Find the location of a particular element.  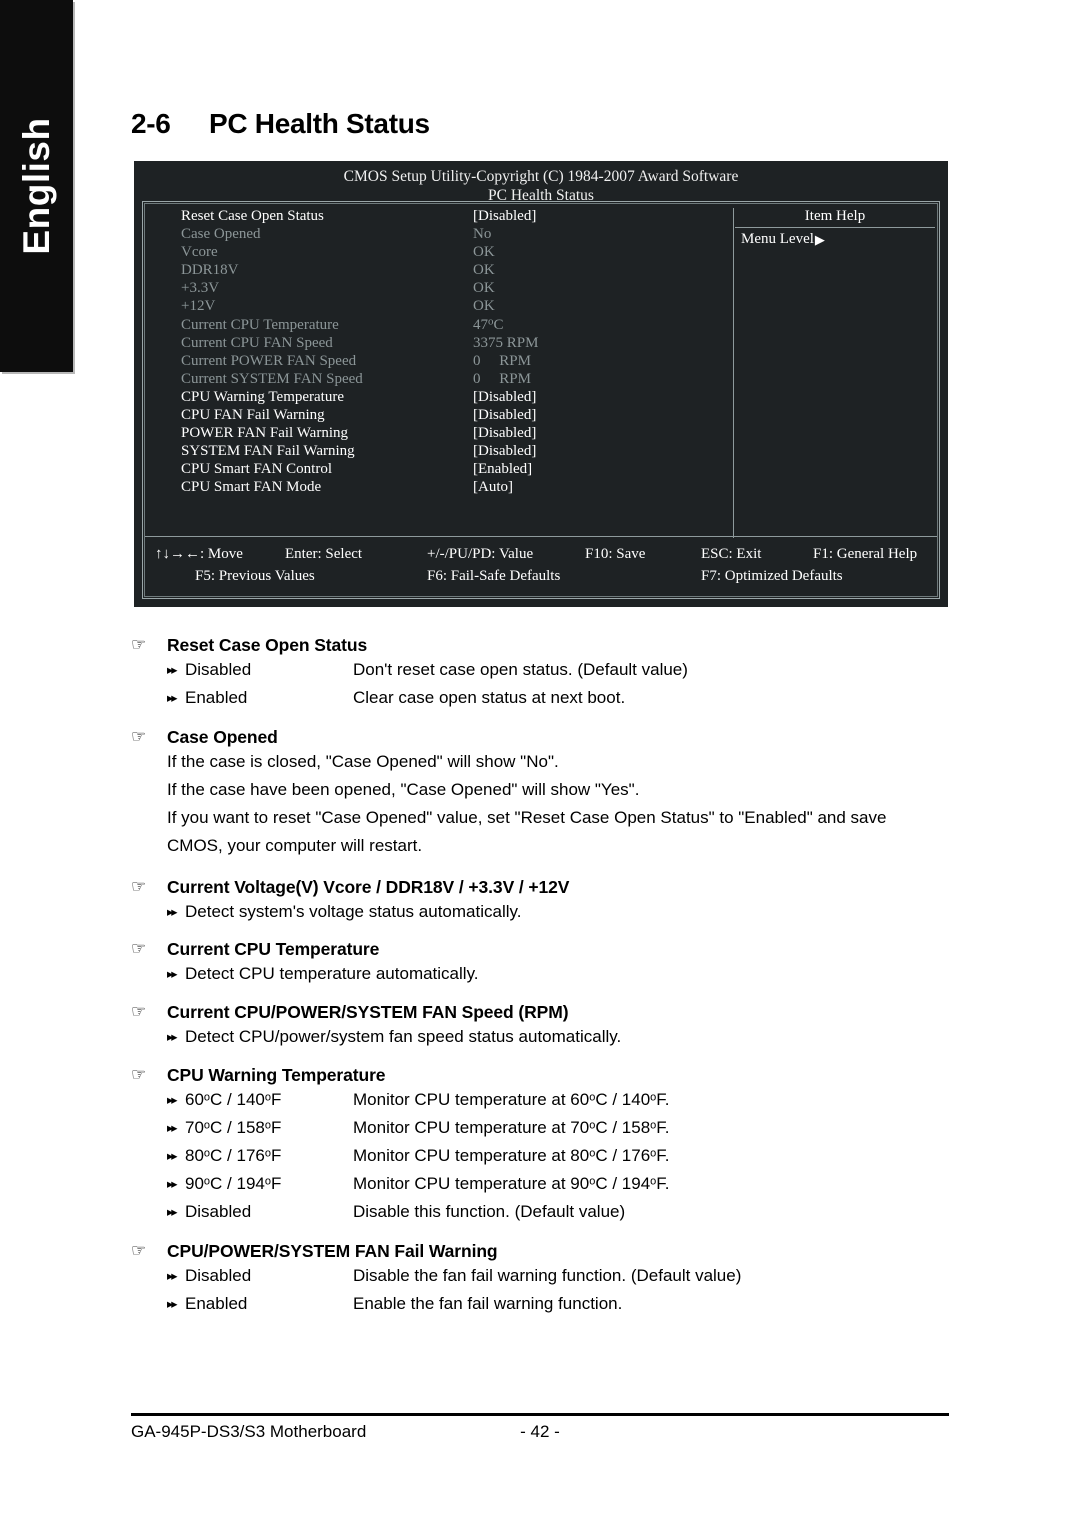

bios-key-hint: F5: Previous Values is located at coordinates (255, 576).